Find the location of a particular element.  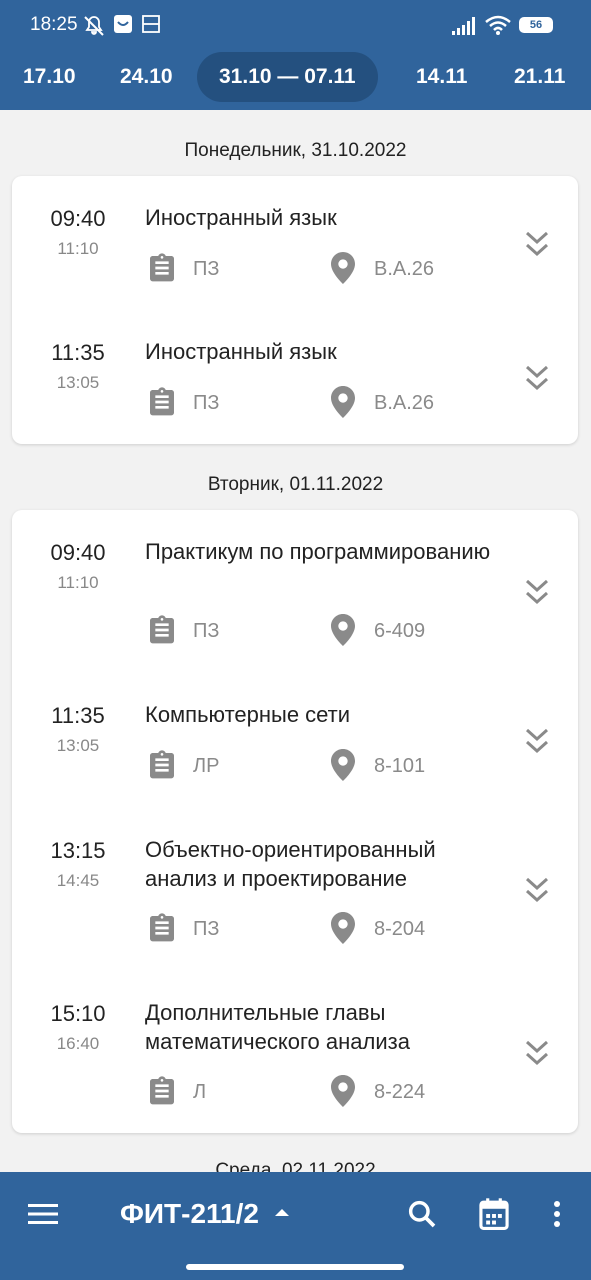

more-vert-icon is located at coordinates (557, 1215).